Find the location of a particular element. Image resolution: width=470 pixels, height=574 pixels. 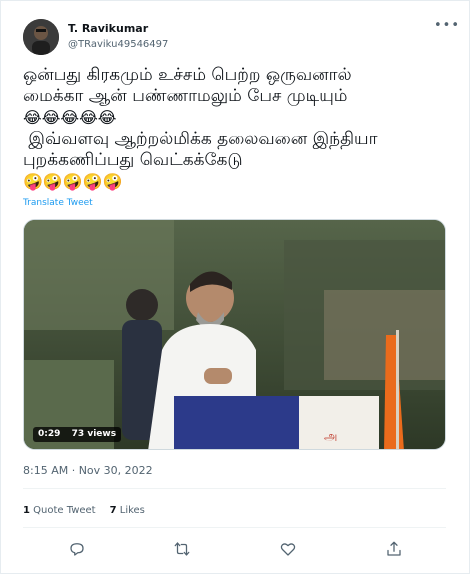

video-views: 73 views is located at coordinates (94, 434).